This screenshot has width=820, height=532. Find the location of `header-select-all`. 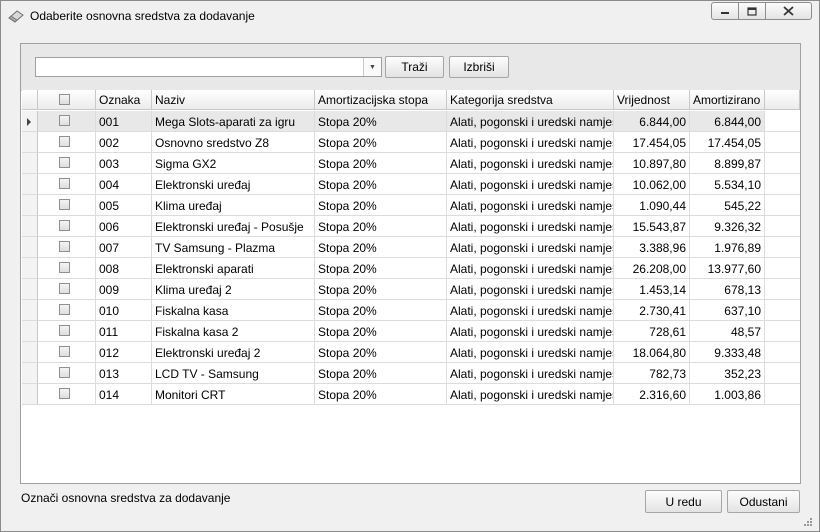

header-select-all is located at coordinates (67, 100).